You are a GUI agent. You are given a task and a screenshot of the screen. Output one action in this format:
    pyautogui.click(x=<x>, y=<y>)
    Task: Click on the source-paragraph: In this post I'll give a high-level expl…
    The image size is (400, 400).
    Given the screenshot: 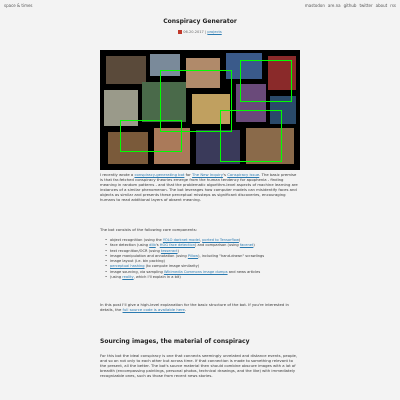 What is the action you would take?
    pyautogui.click(x=200, y=307)
    